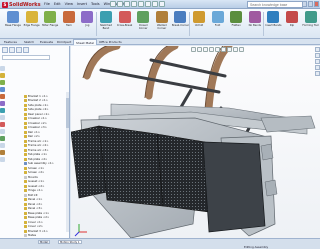 This screenshot has width=320, height=249. What do you see at coordinates (2, 145) in the screenshot?
I see `display-icon` at bounding box center [2, 145].